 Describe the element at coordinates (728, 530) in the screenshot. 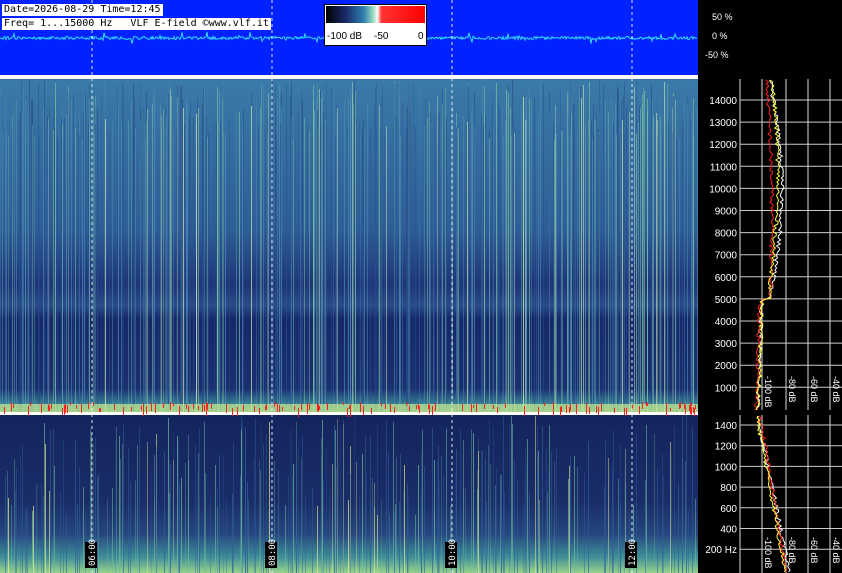

I see `freq-tick-label-low: 400` at that location.